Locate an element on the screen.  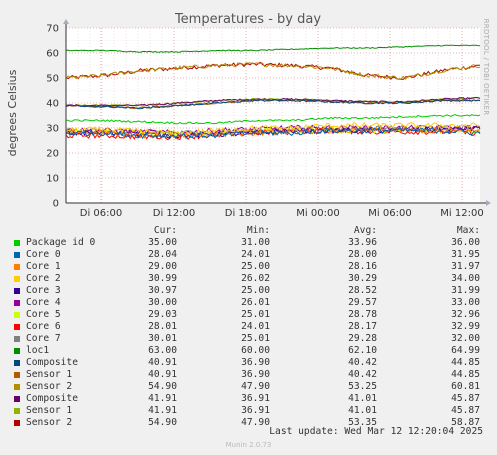
legend-cur: 29.03 is located at coordinates (162, 314).